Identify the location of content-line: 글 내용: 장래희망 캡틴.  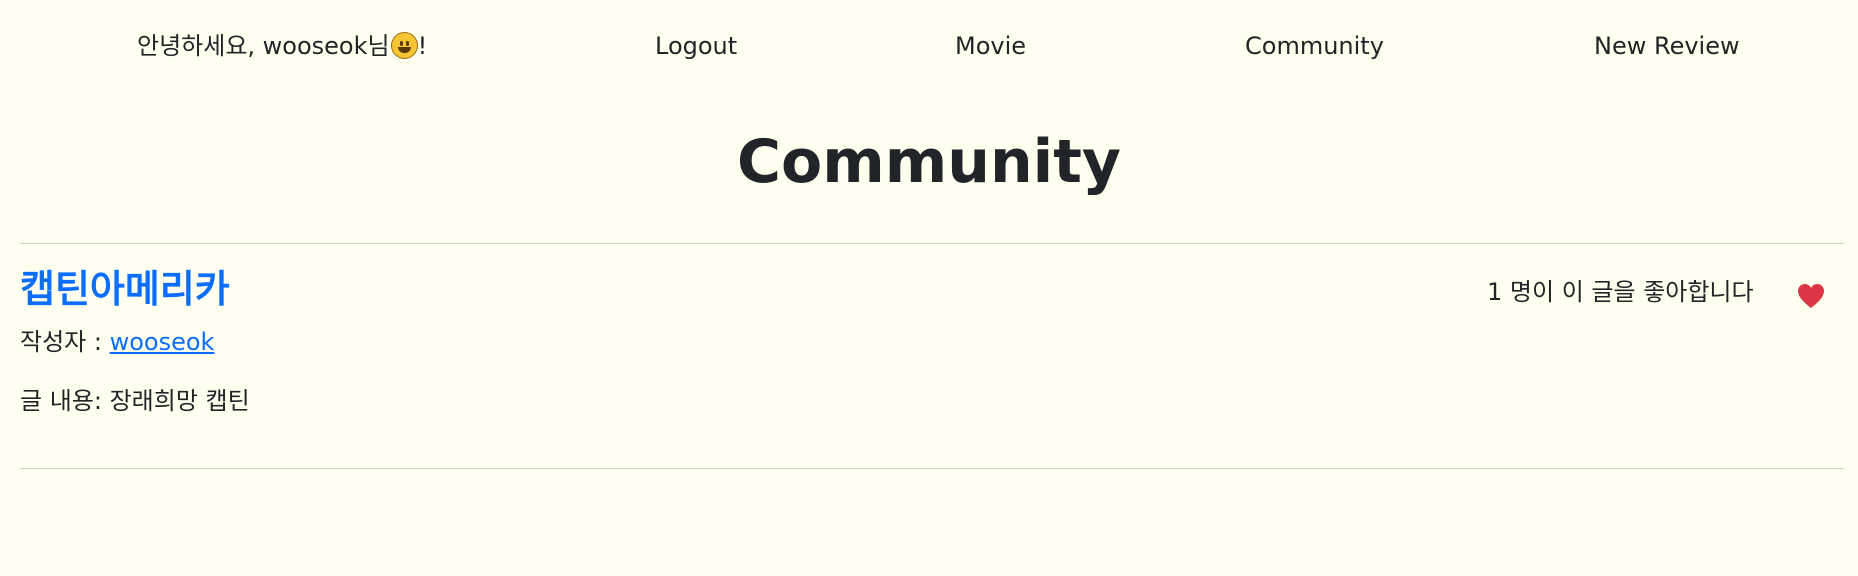
(135, 401).